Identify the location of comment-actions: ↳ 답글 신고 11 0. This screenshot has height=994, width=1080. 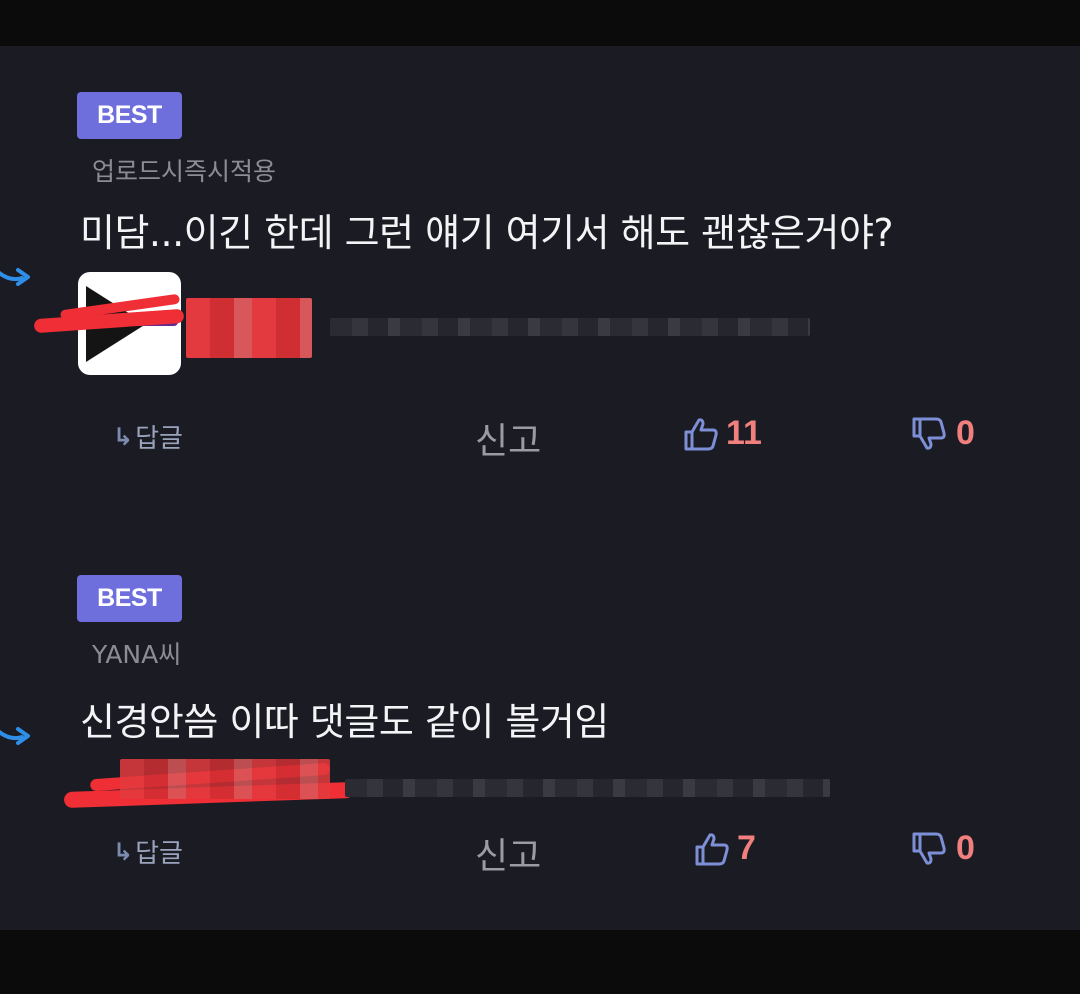
(540, 436).